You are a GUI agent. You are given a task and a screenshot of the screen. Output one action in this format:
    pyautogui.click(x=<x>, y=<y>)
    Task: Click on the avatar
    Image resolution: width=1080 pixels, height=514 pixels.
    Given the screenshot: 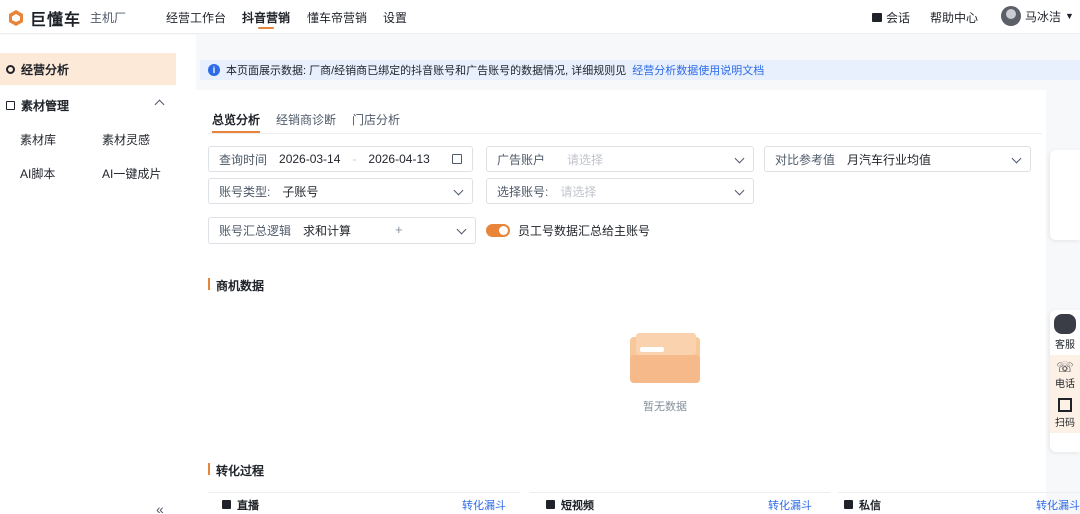 What is the action you would take?
    pyautogui.click(x=1011, y=16)
    